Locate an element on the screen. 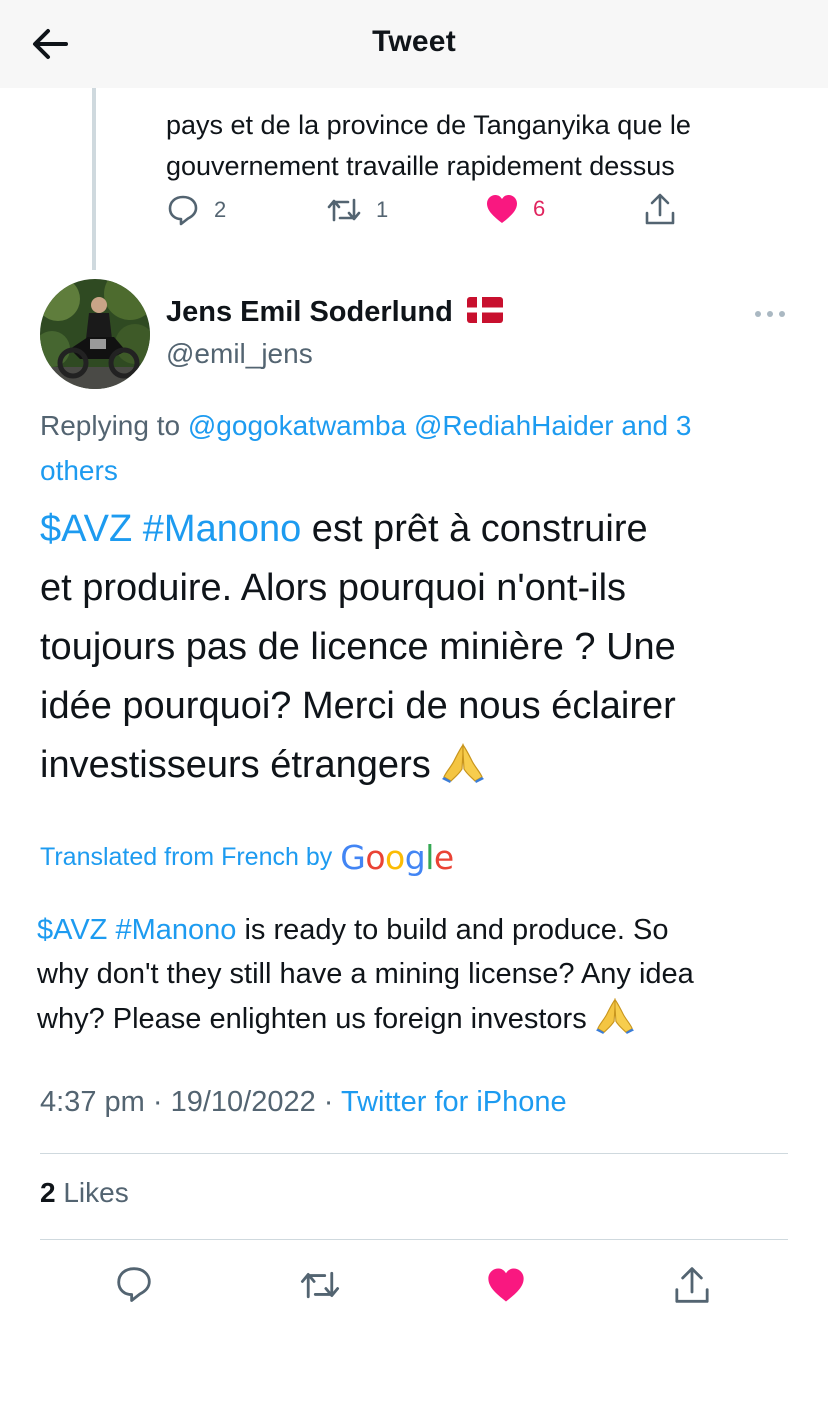 This screenshot has width=828, height=1401. others-link: and 3 is located at coordinates (652, 425).